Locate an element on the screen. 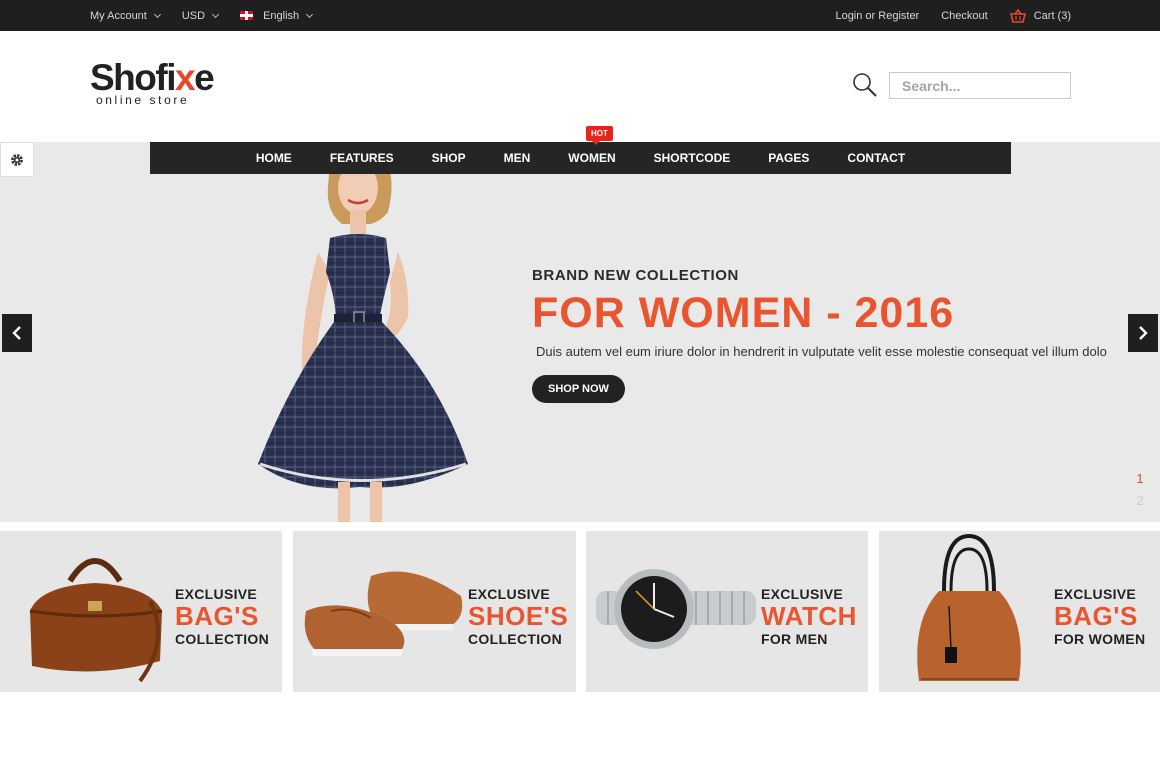 Image resolution: width=1160 pixels, height=772 pixels. banner-watch-for-men: EXCLUSIVE WATCH FOR MEN is located at coordinates (727, 611).